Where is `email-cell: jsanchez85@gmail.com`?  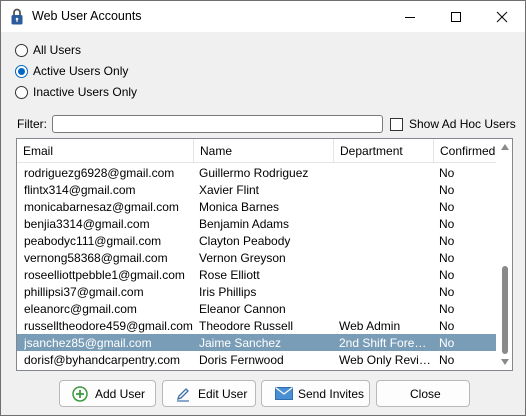
email-cell: jsanchez85@gmail.com is located at coordinates (88, 343).